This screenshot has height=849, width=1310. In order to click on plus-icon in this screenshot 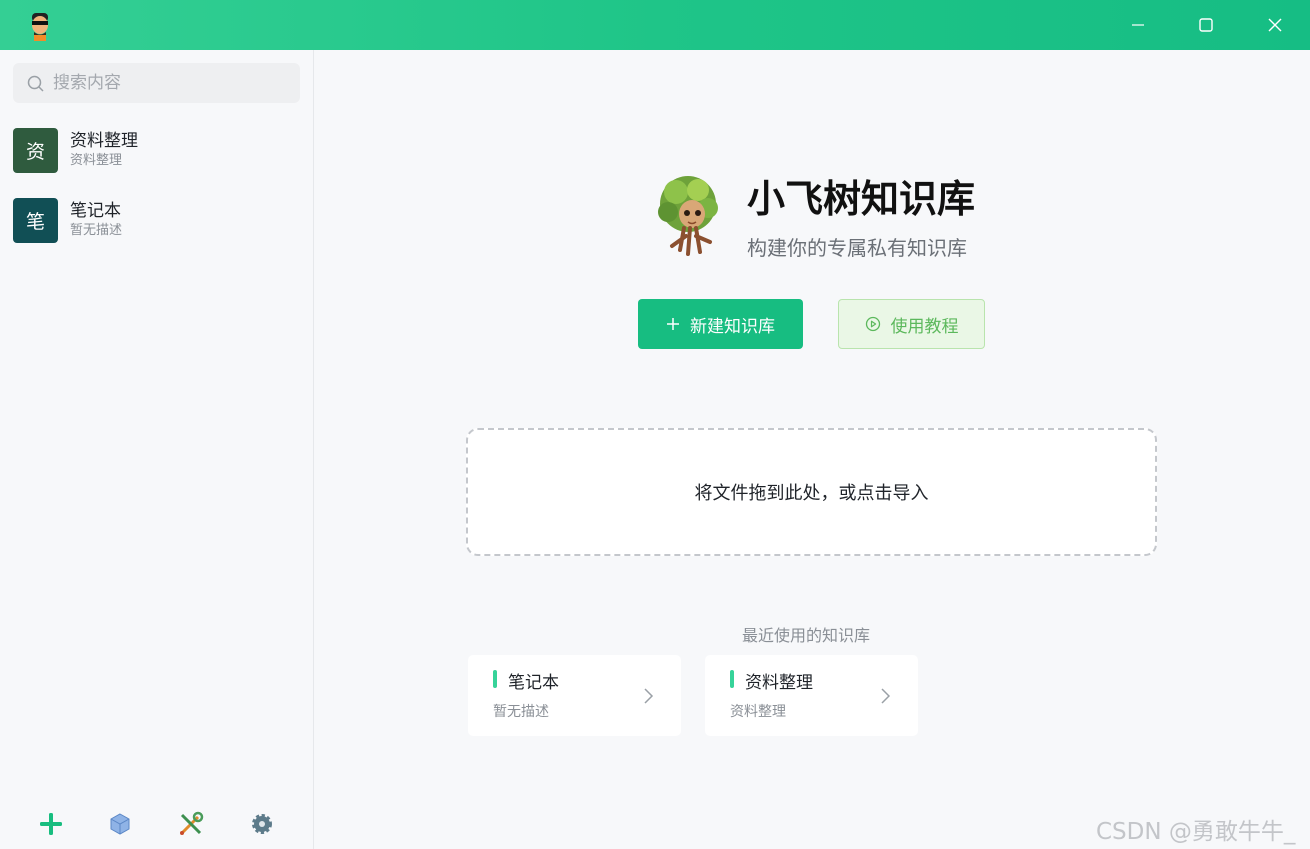, I will do `click(673, 324)`.